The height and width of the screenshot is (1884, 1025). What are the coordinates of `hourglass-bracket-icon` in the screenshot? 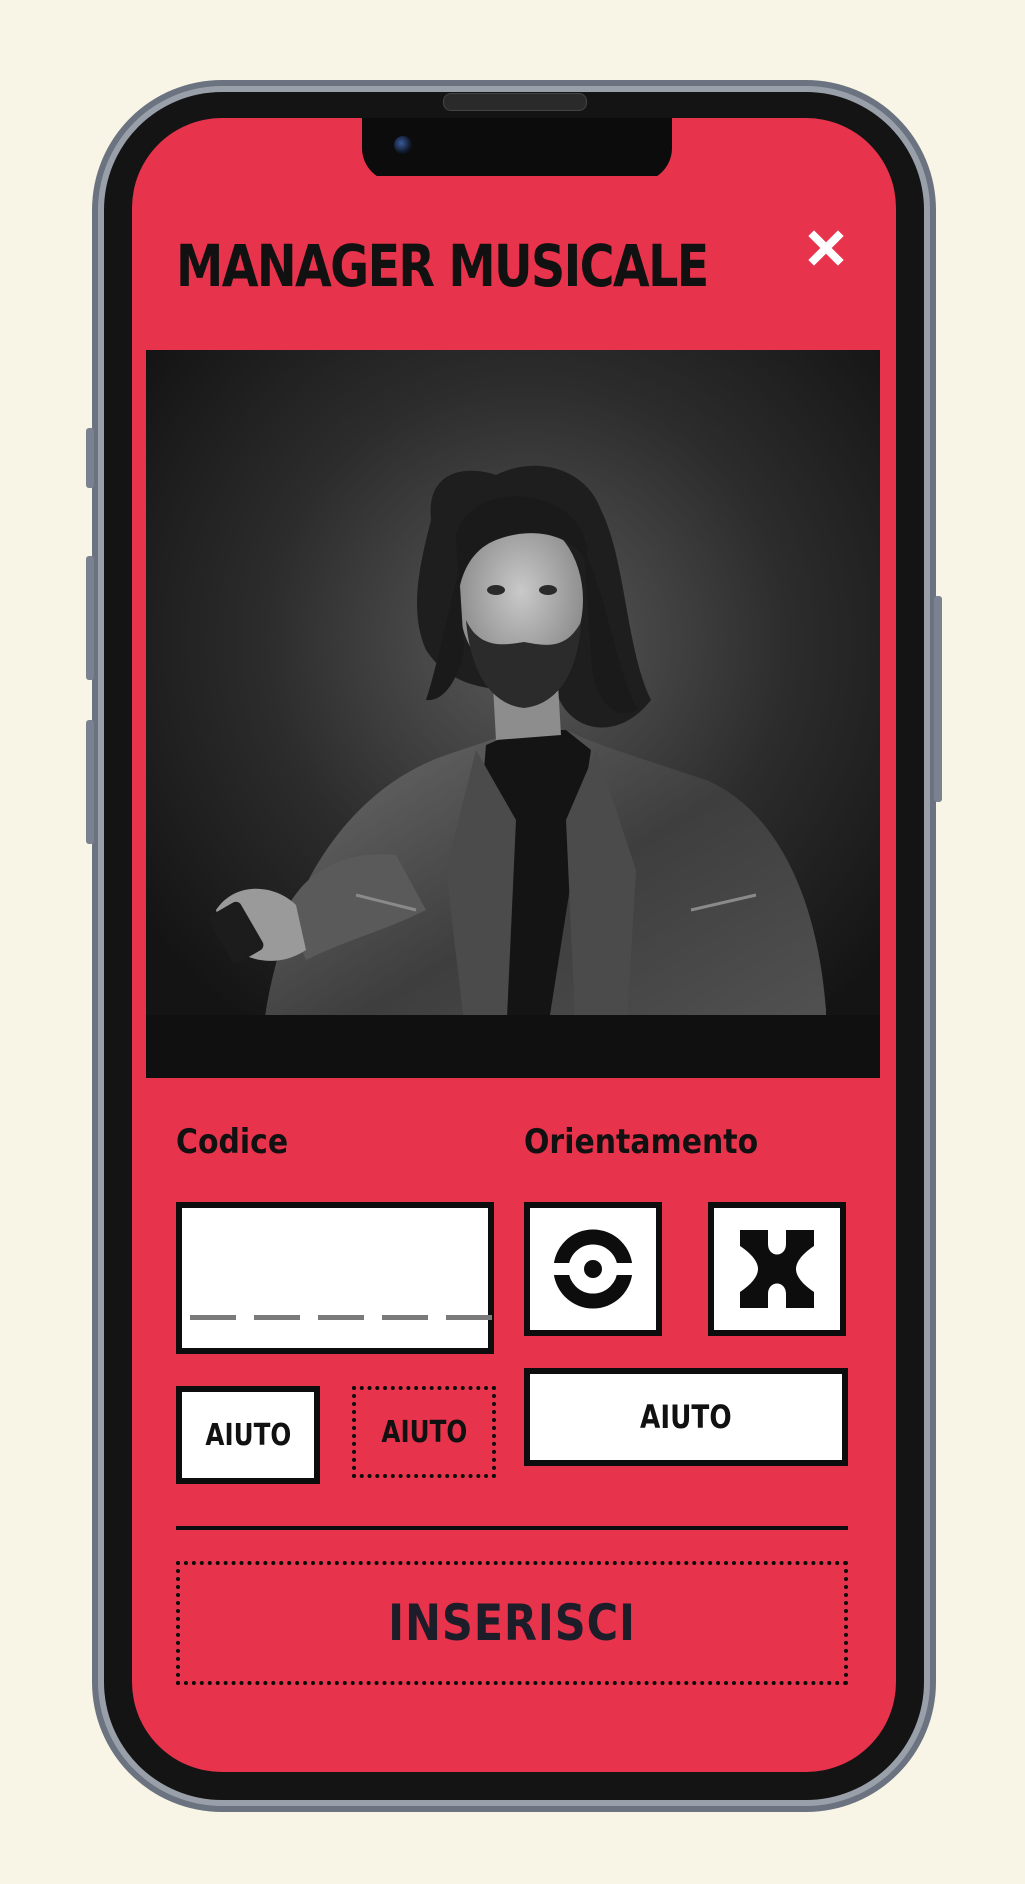 It's located at (777, 1269).